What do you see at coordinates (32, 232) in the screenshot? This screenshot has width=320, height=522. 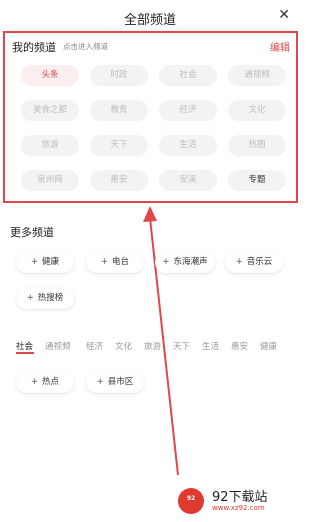 I see `more-channels-title: 更多频道` at bounding box center [32, 232].